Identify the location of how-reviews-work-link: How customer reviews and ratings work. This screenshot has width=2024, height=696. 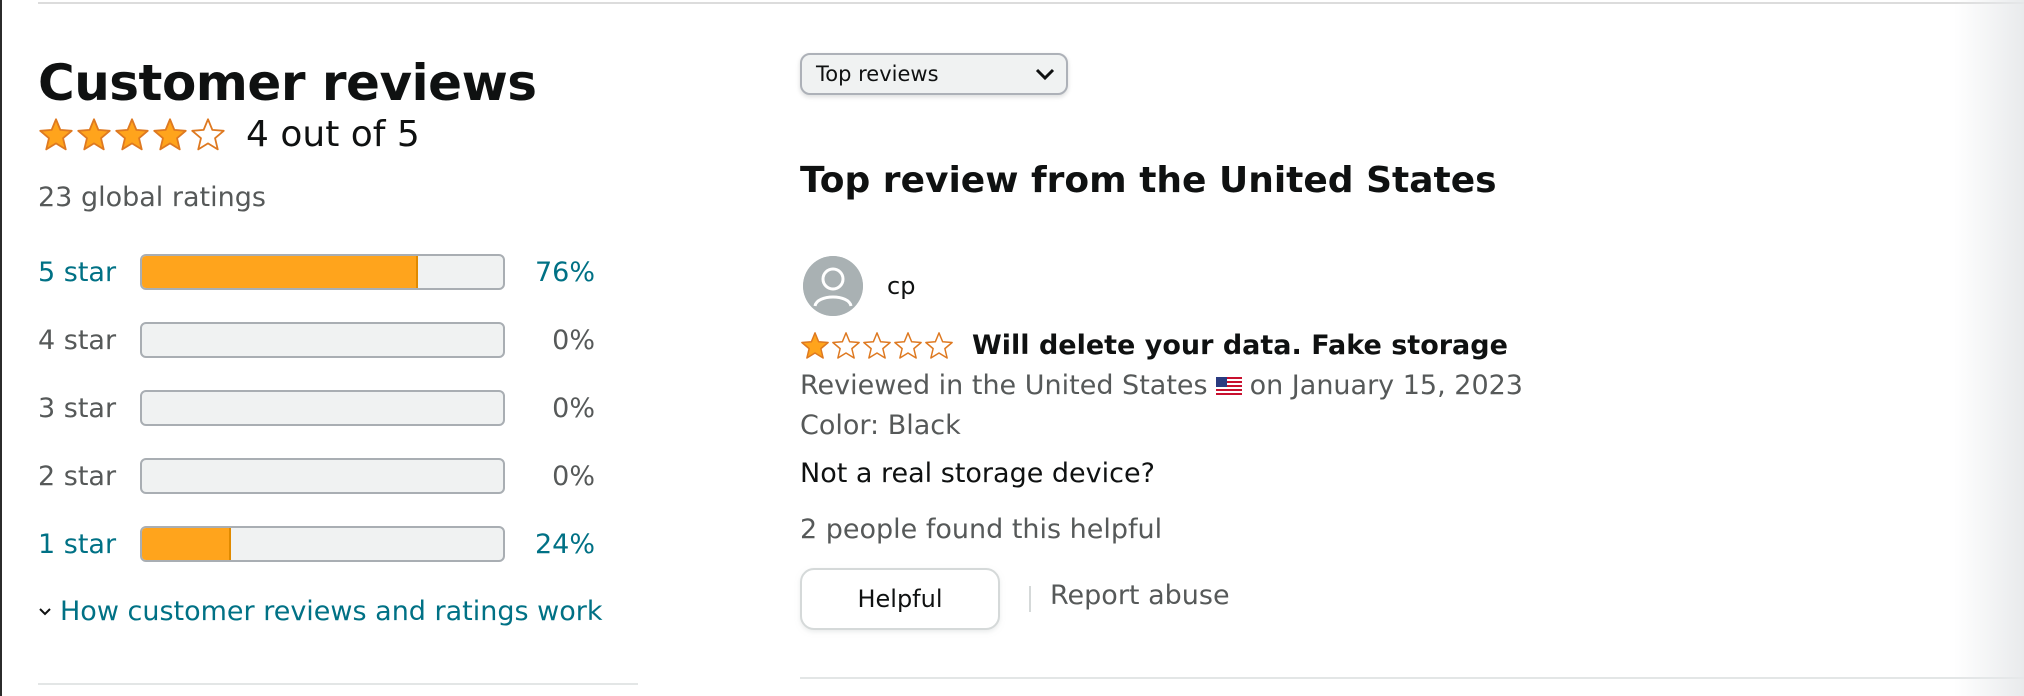
(320, 611).